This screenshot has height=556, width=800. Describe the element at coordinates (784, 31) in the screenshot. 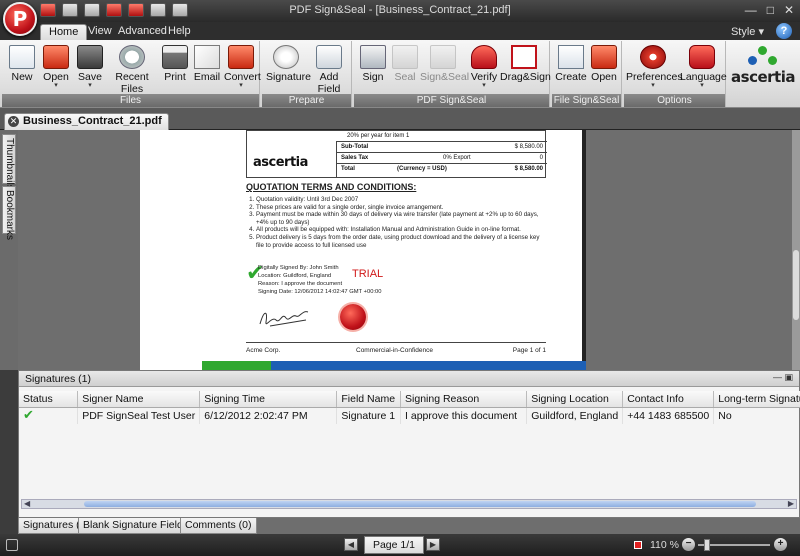

I see `help-icon: ?` at that location.